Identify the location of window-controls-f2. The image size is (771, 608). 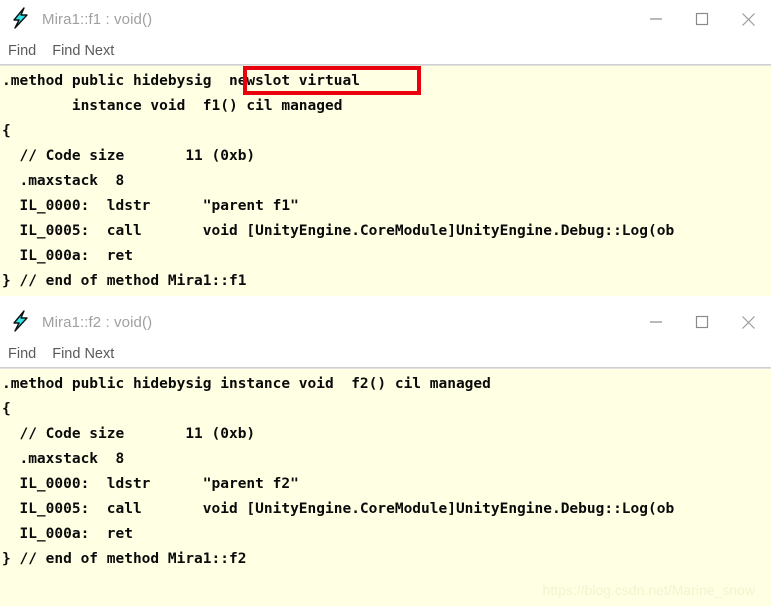
(702, 322).